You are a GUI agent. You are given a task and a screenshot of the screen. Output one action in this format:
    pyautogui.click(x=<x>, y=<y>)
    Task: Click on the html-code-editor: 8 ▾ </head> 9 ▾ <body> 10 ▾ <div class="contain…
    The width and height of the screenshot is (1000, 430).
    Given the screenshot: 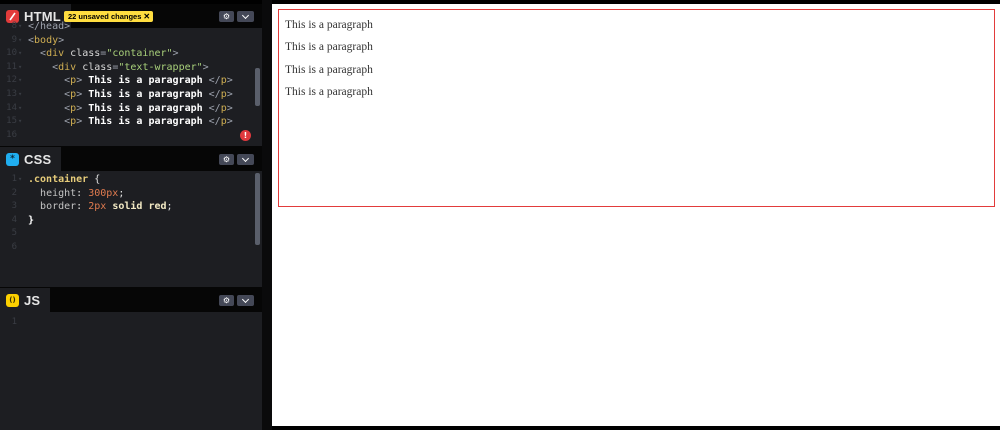 What is the action you would take?
    pyautogui.click(x=131, y=81)
    